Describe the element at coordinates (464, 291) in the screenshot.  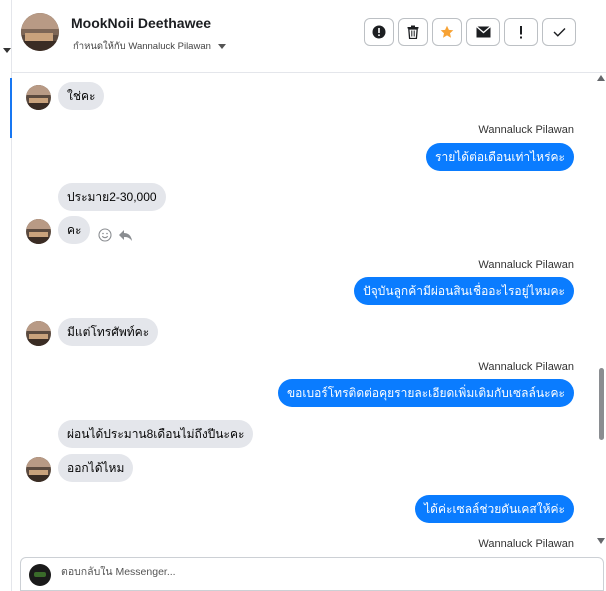
I see `outgoing-message: ปัจุบันลูกค้ามีผ่อนสินเชื่ออะไรอยู่ไหมคะ` at that location.